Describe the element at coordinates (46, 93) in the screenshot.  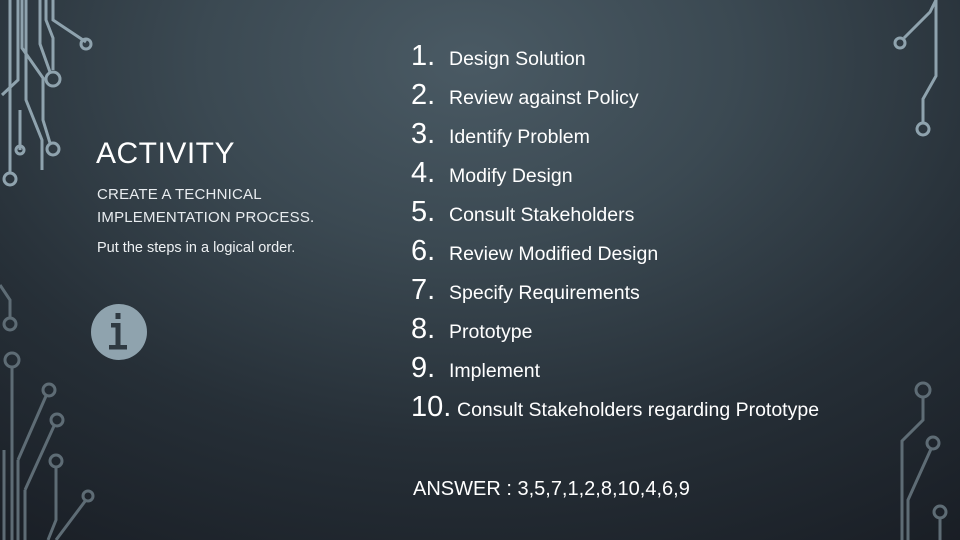
I see `circuit-top-left` at that location.